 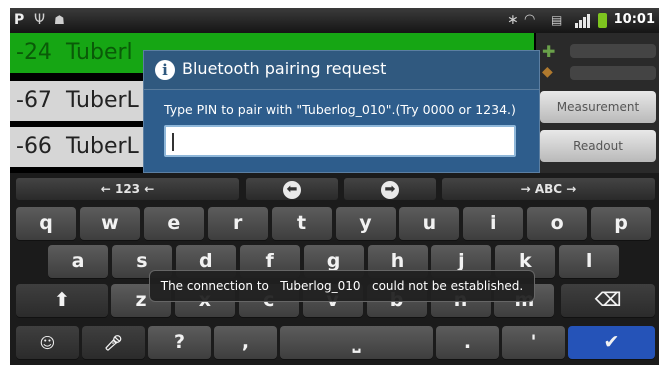 I want to click on key-label: u, so click(x=429, y=223).